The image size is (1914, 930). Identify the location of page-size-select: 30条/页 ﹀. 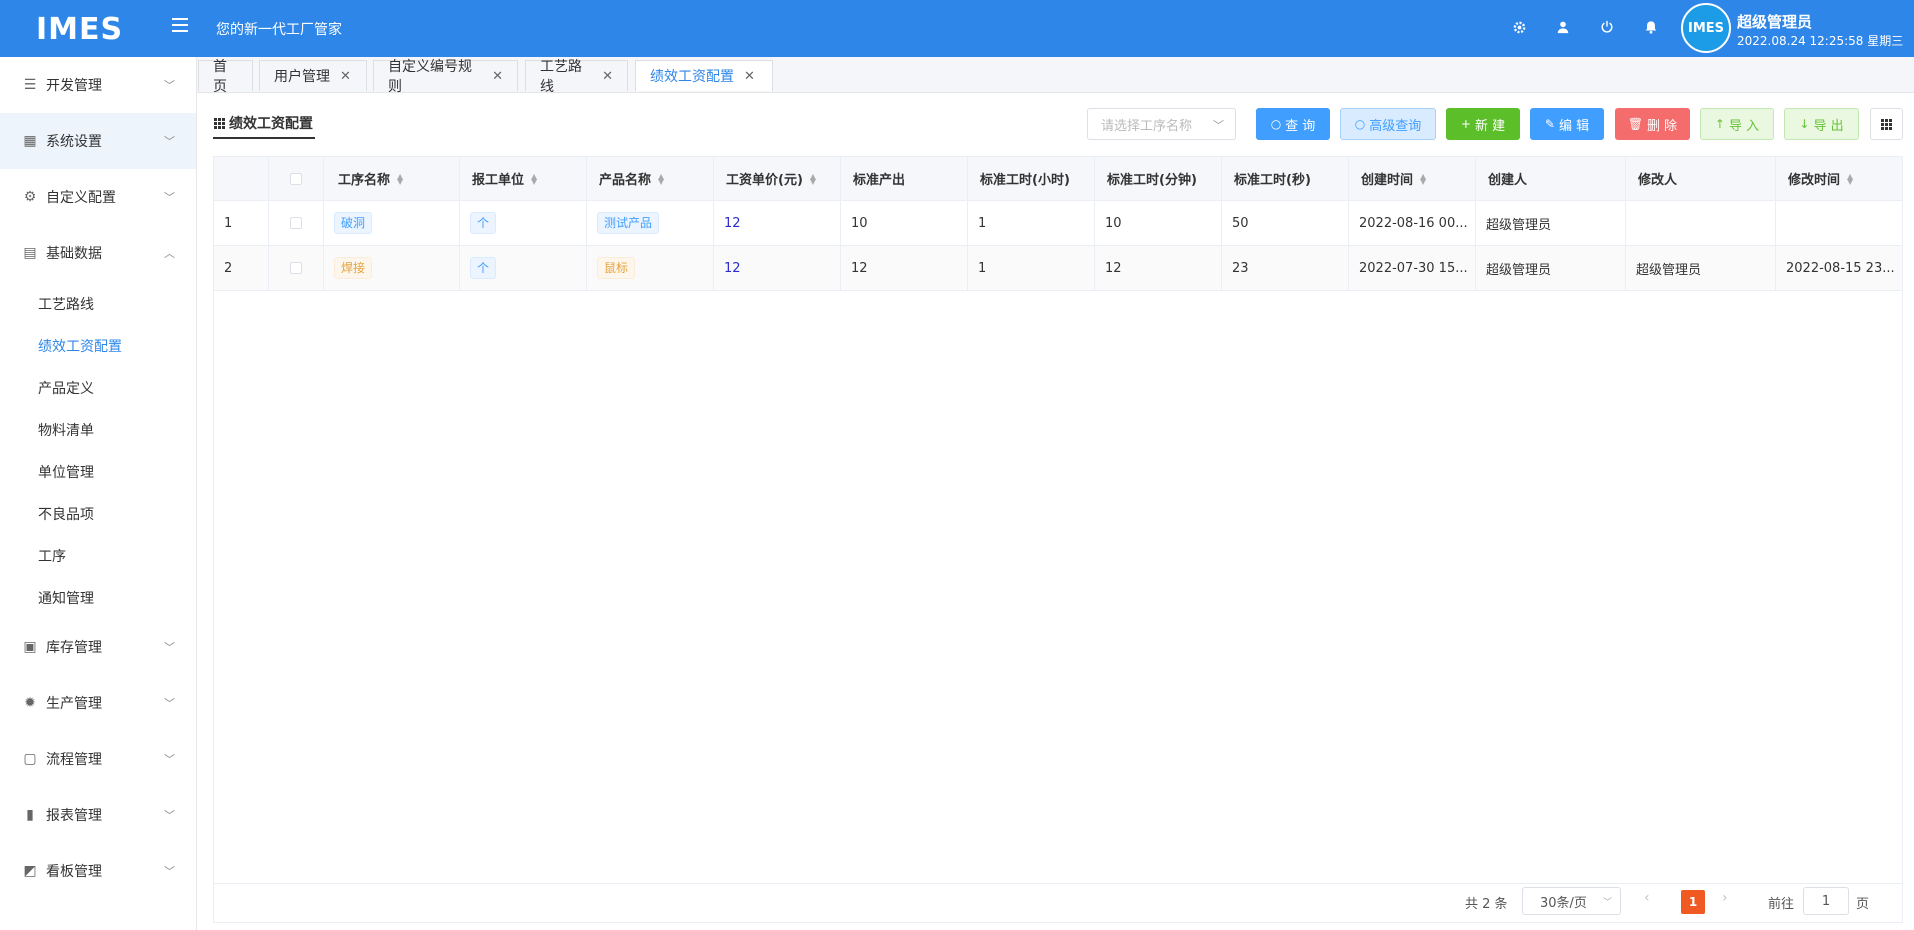
(1571, 901).